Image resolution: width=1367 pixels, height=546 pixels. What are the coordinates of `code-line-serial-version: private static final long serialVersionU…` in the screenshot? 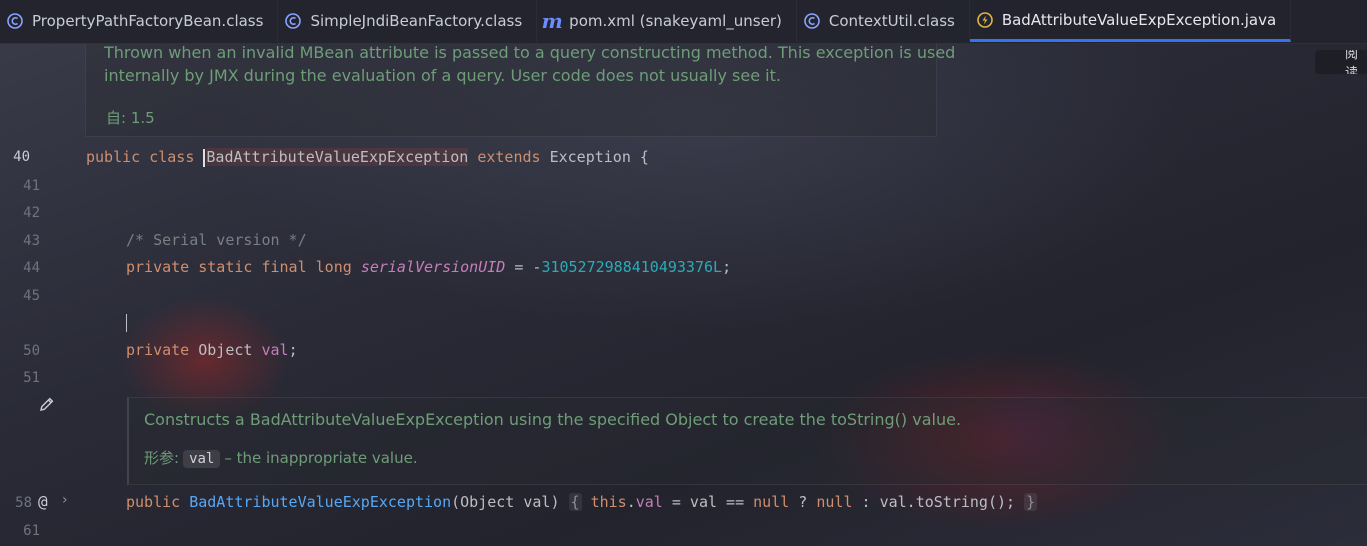 It's located at (428, 267).